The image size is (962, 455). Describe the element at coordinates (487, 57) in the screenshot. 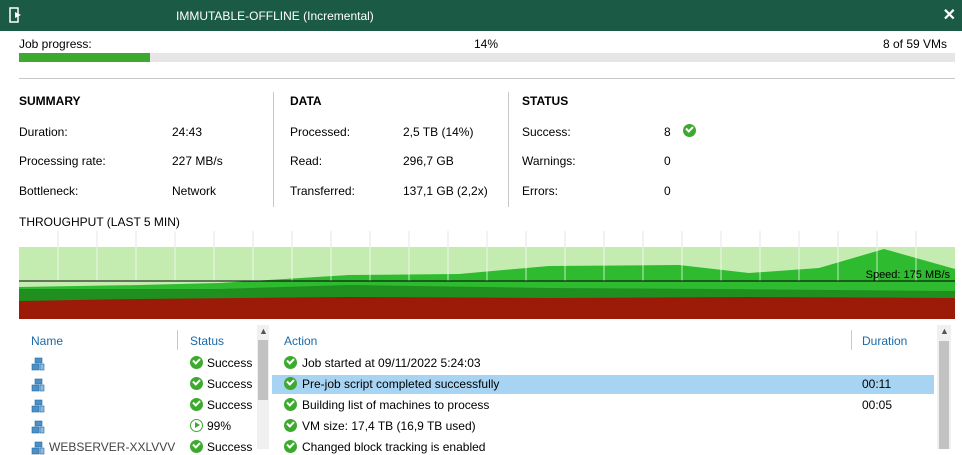

I see `job-progress-bar` at that location.